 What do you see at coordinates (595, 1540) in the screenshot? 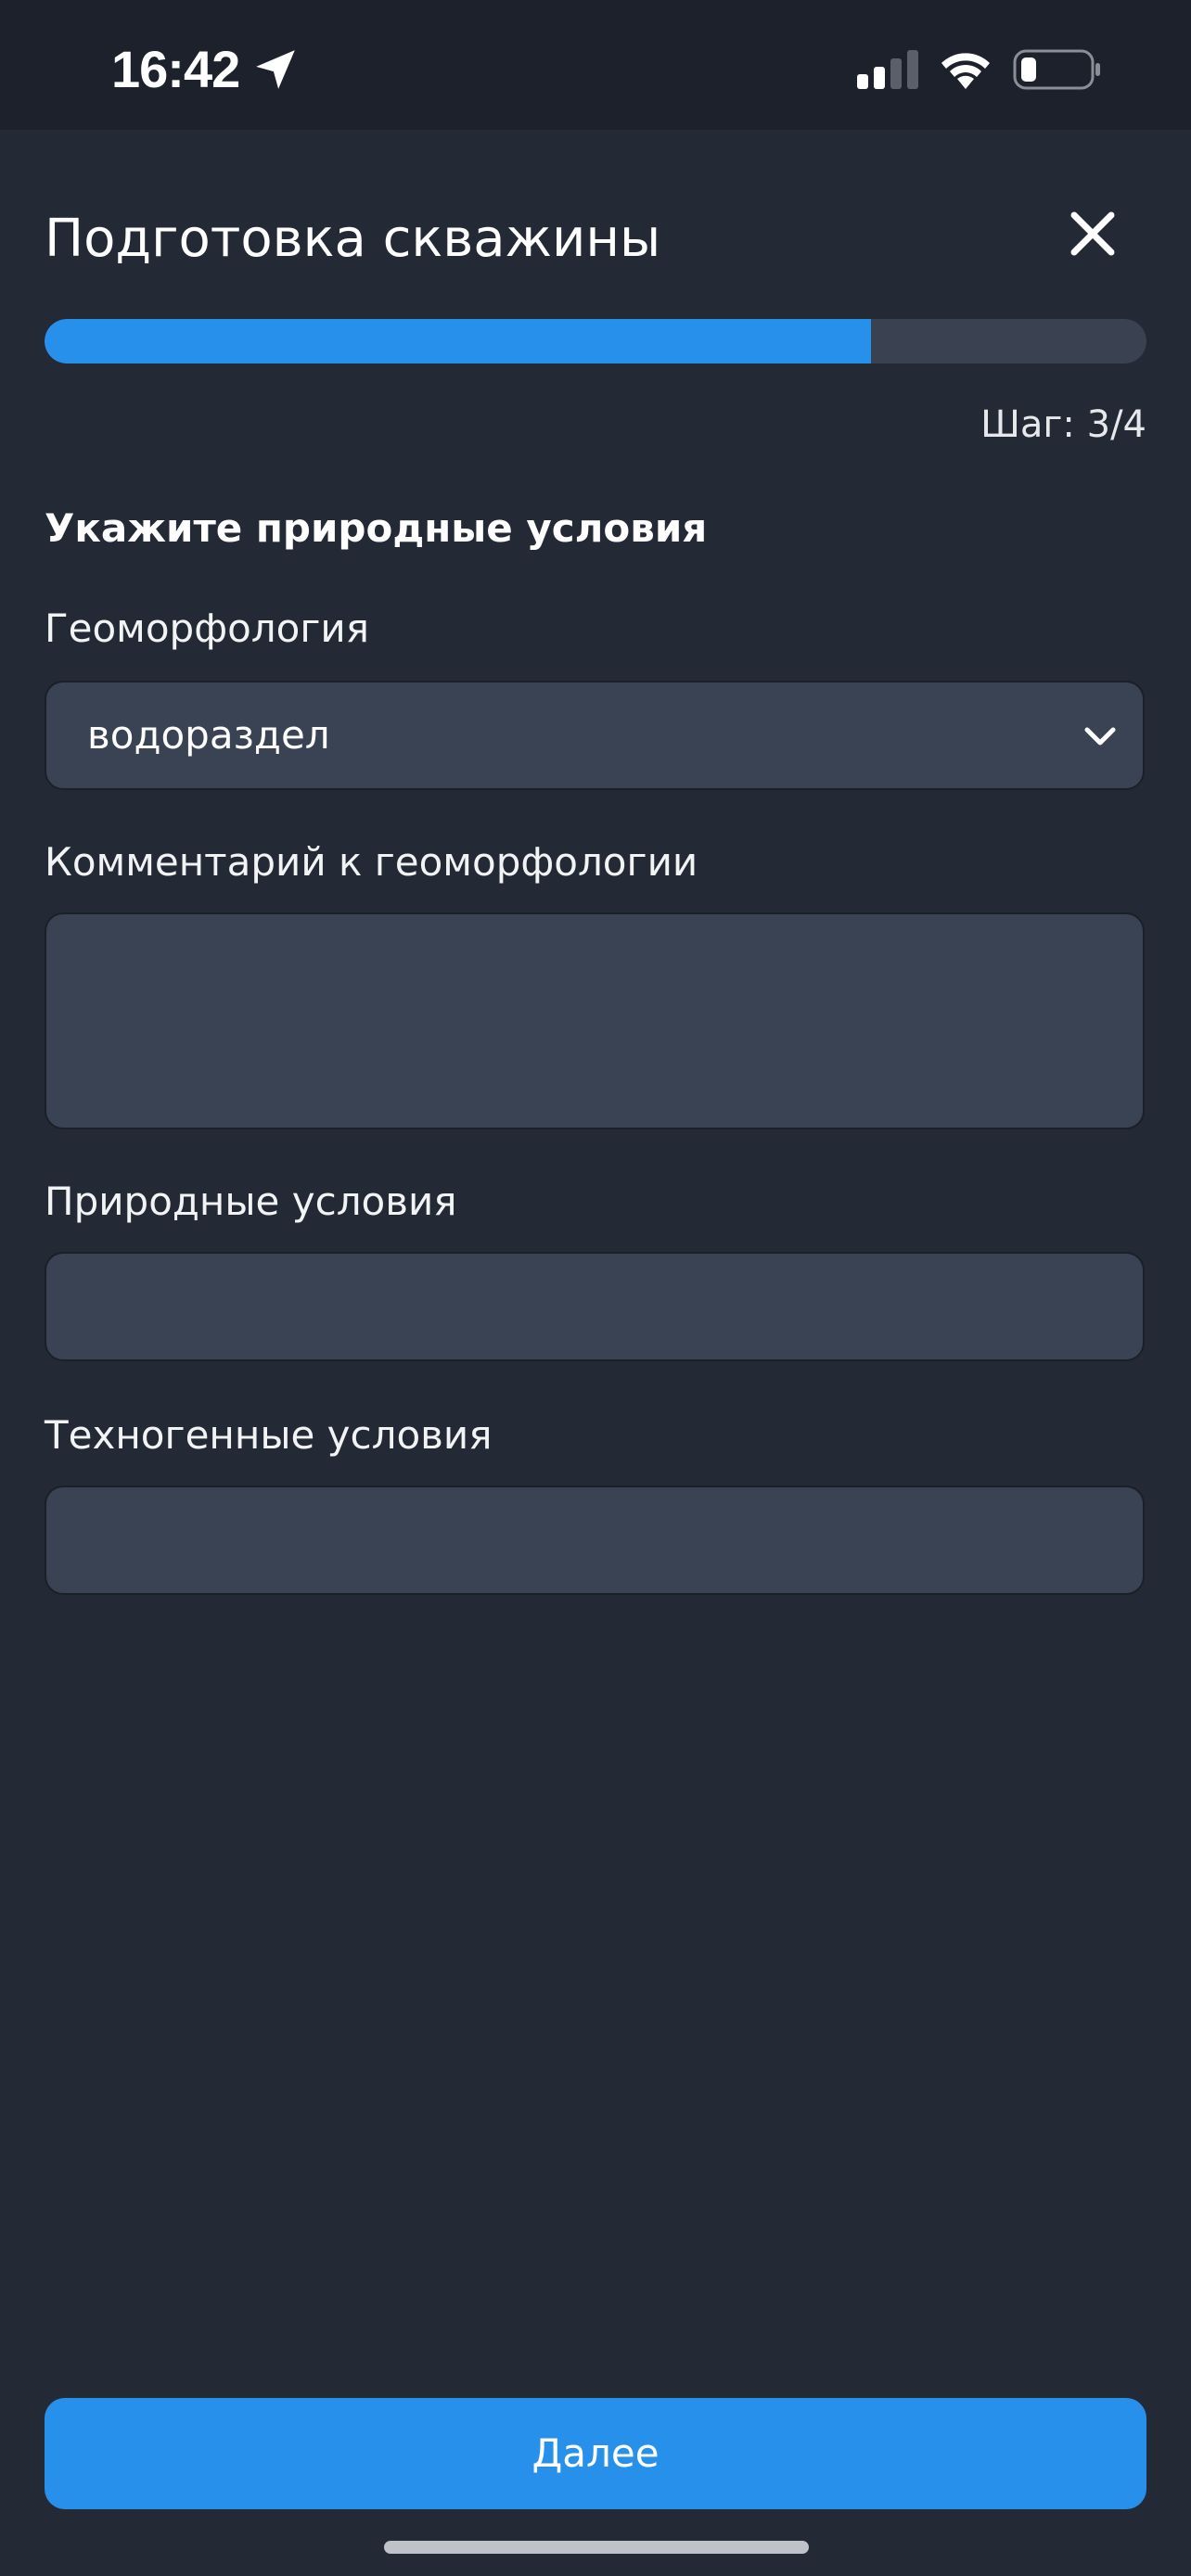
I see `technogenic-conditions-input` at bounding box center [595, 1540].